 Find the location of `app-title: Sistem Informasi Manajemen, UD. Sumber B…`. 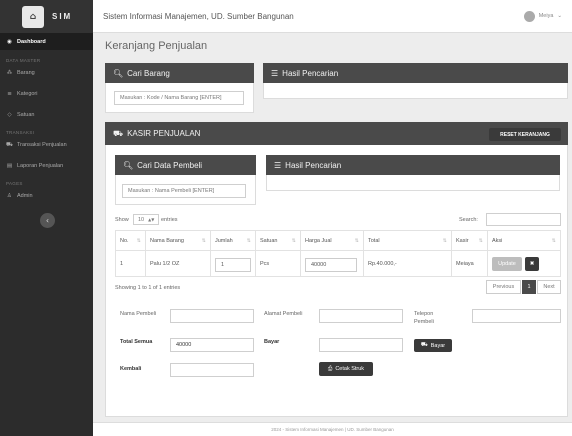

app-title: Sistem Informasi Manajemen, UD. Sumber B… is located at coordinates (198, 16).